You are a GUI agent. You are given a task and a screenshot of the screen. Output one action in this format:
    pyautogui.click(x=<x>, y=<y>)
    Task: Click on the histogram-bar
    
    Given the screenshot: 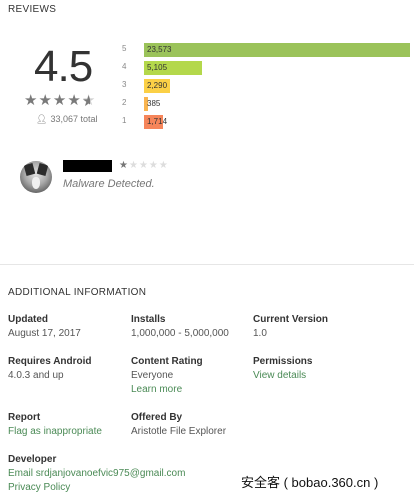 What is the action you would take?
    pyautogui.click(x=277, y=50)
    